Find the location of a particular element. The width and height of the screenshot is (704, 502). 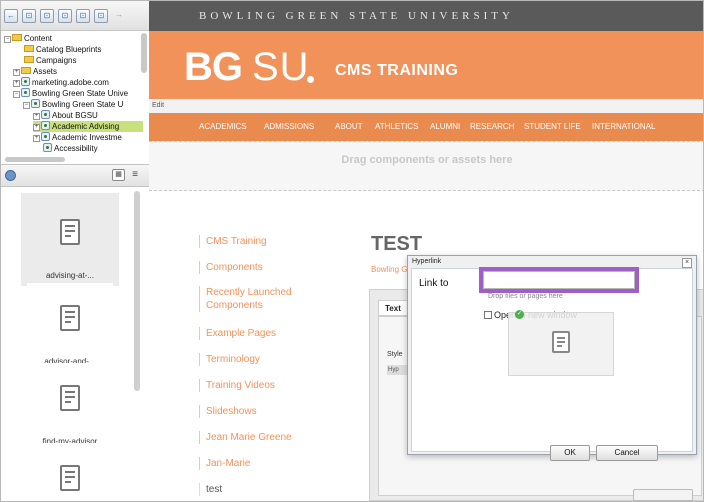

style-label: Style is located at coordinates (395, 354).